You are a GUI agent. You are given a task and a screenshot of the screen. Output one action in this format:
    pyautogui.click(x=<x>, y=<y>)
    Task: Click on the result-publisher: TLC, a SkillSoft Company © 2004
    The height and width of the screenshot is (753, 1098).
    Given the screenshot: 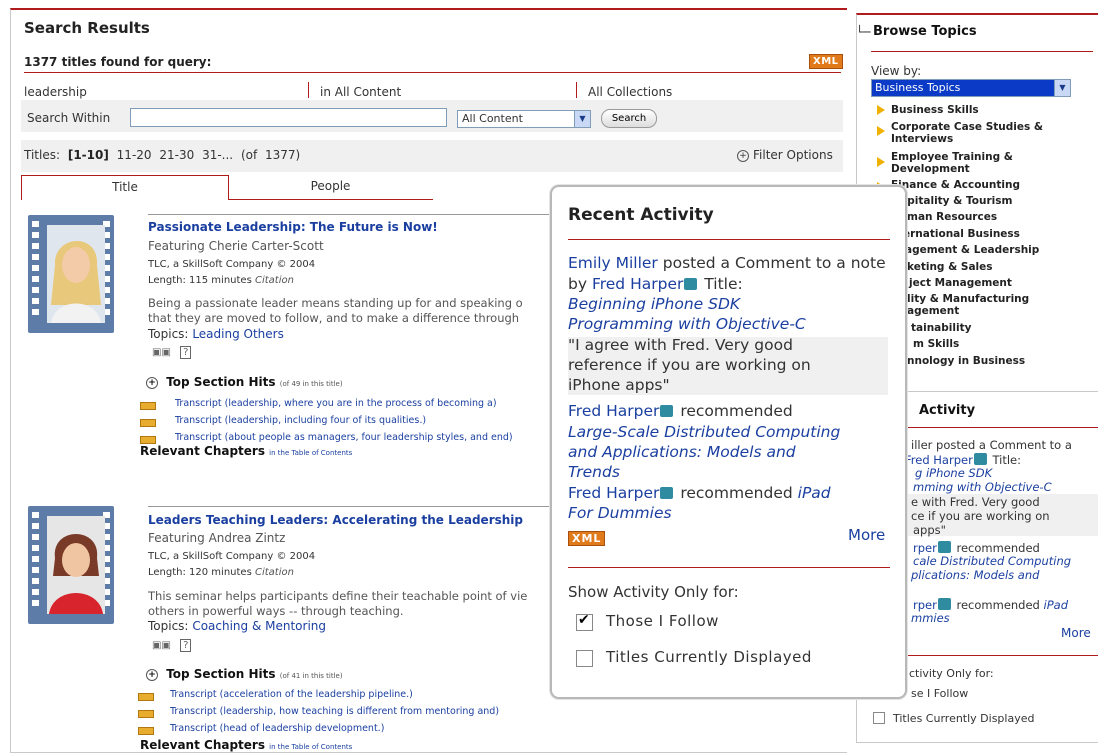 What is the action you would take?
    pyautogui.click(x=232, y=556)
    